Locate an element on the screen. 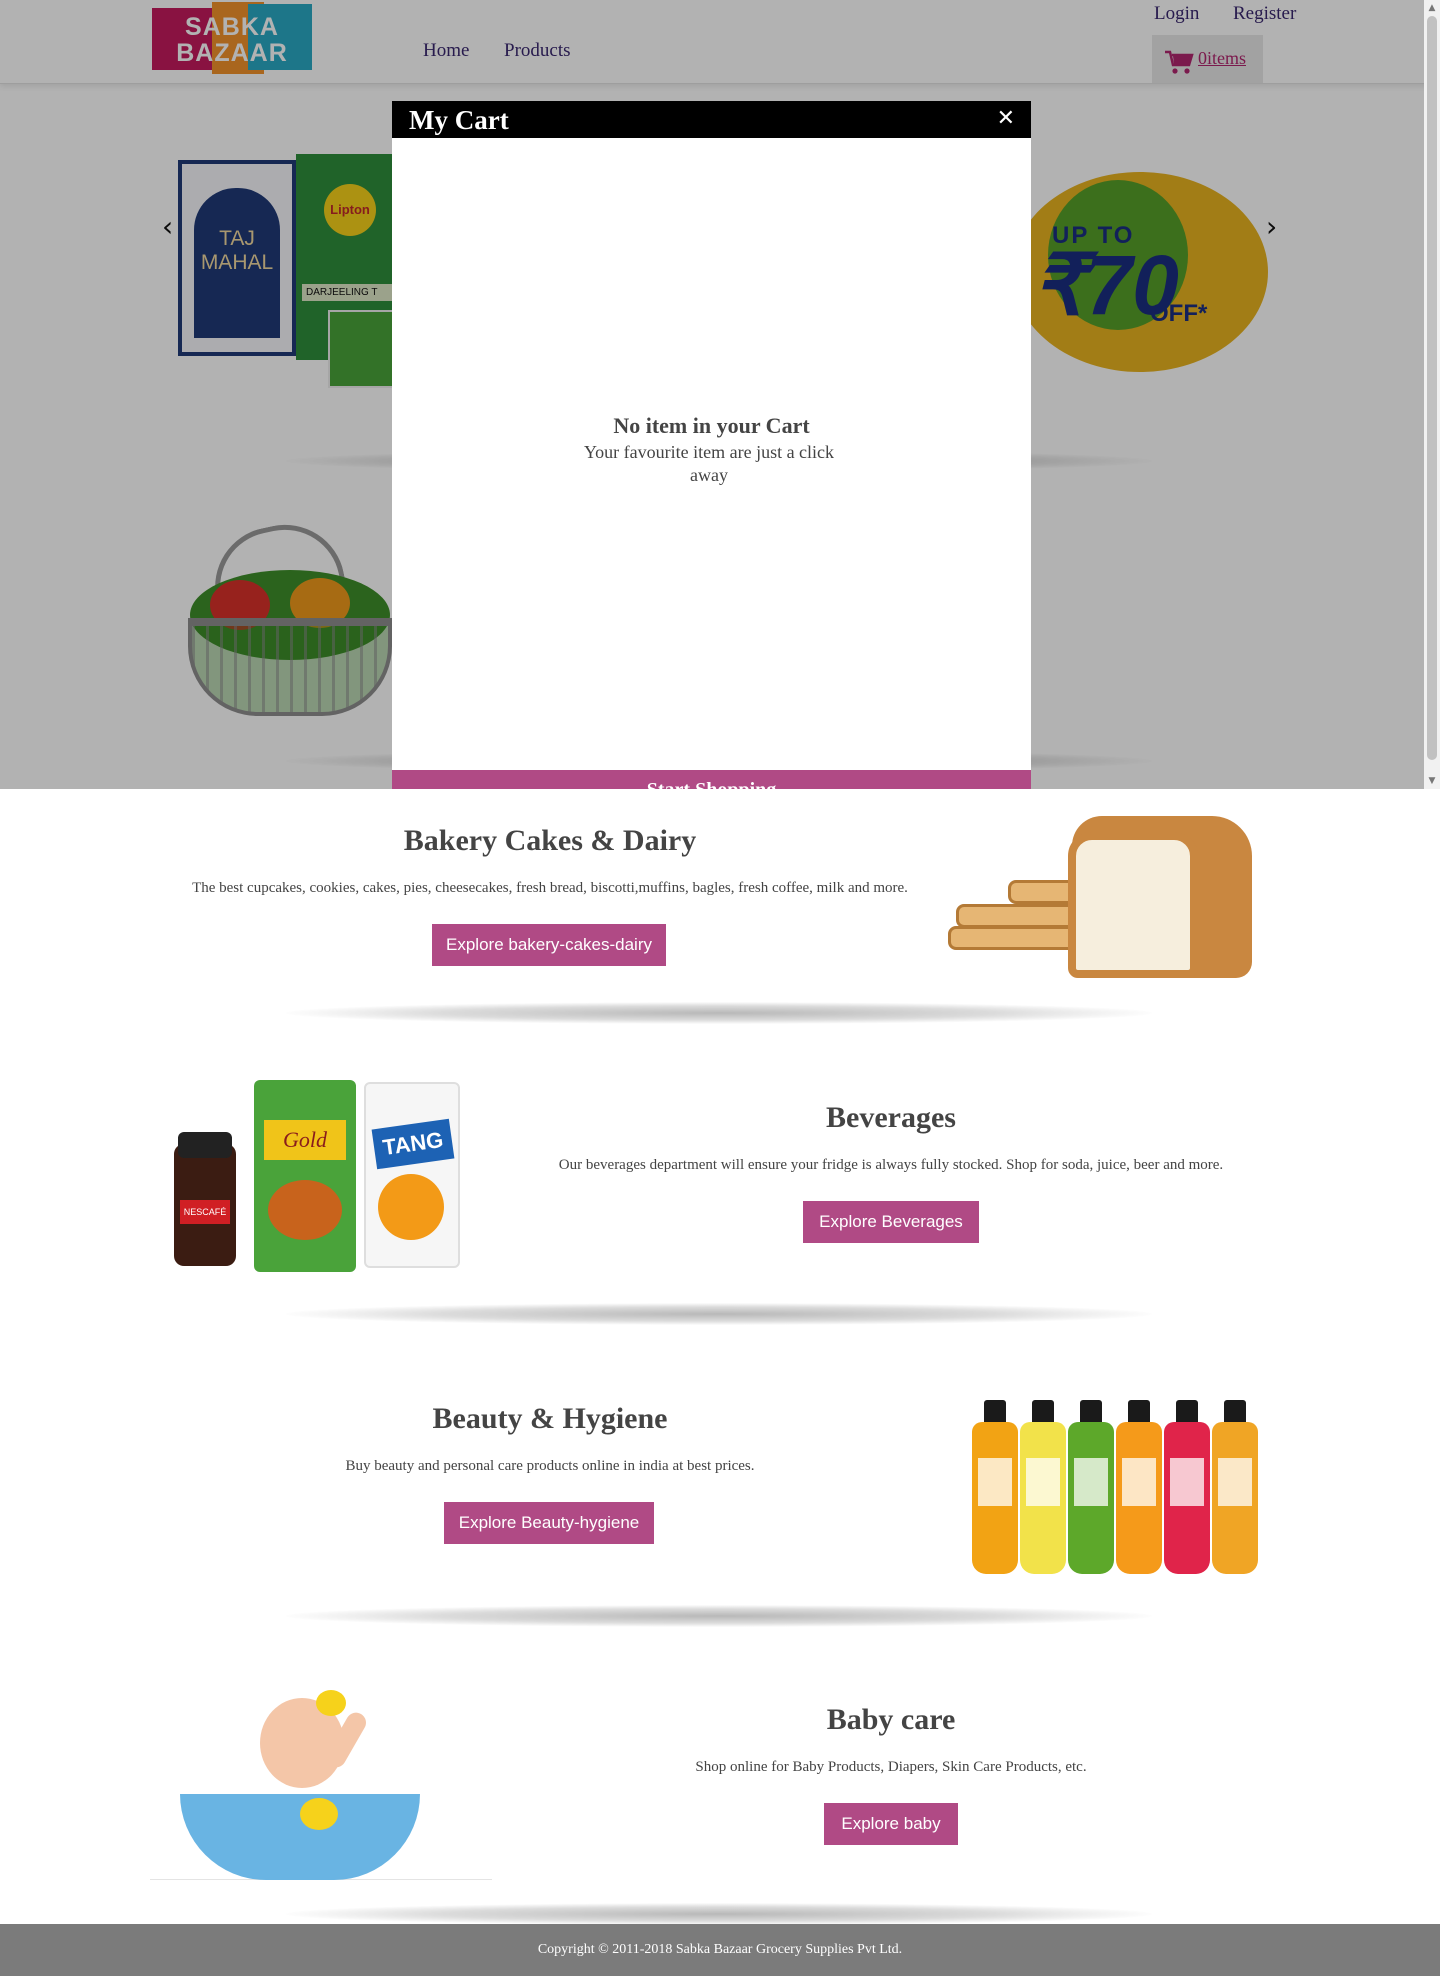  coffee-jar-label: NESCAFÉ is located at coordinates (205, 1212).